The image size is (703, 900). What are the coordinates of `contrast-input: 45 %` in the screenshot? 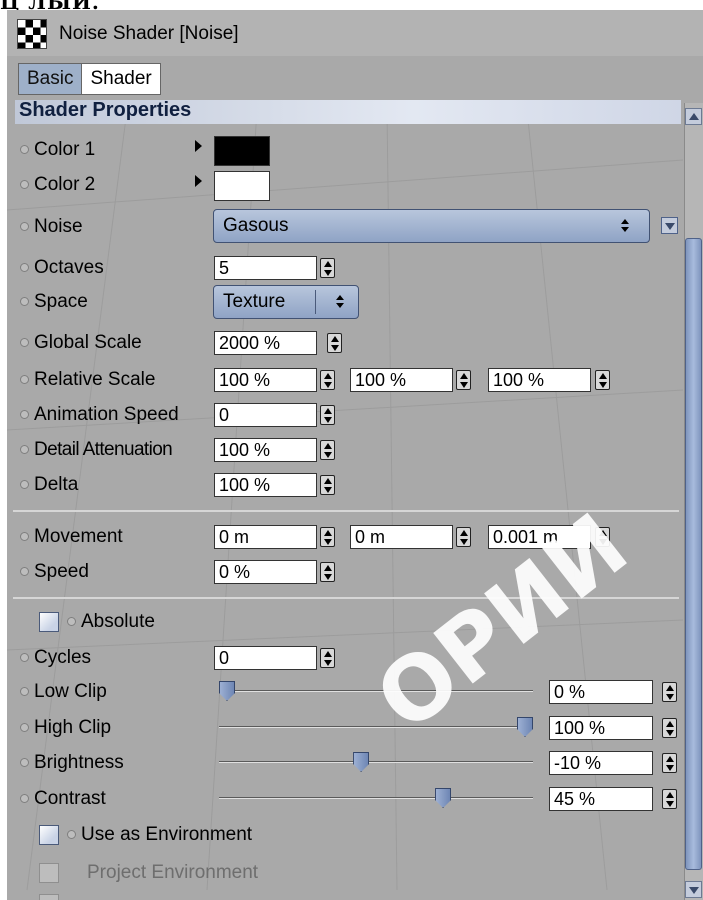 It's located at (601, 799).